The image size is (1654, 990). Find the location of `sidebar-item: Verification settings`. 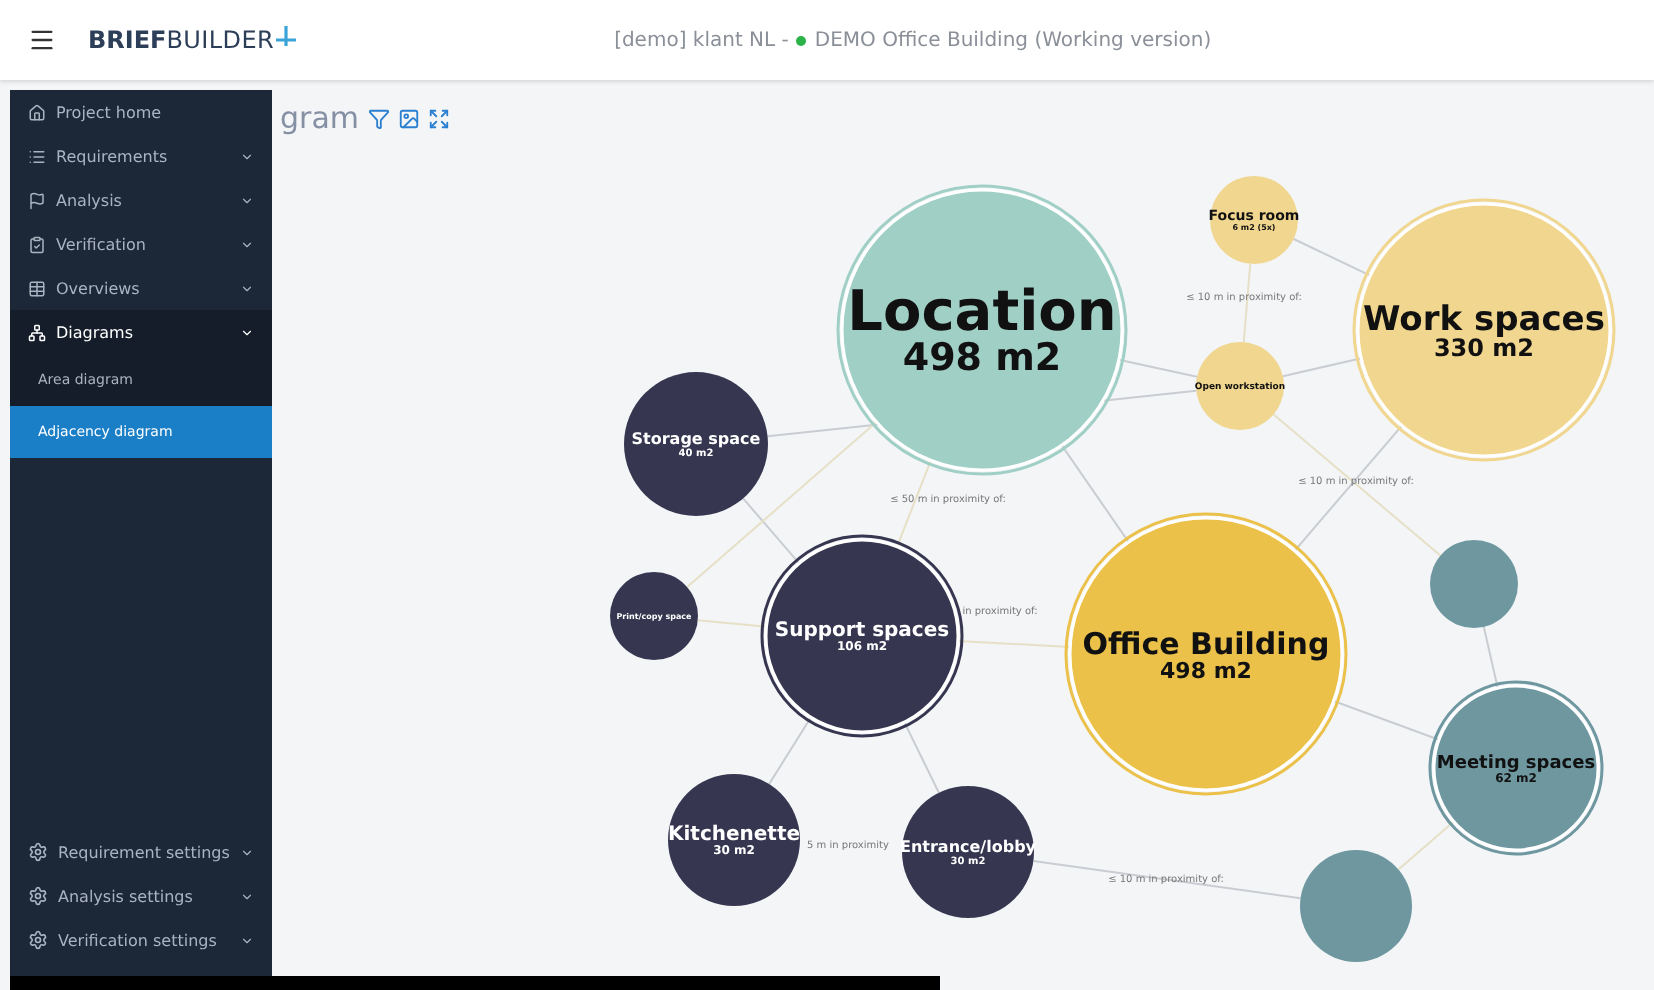

sidebar-item: Verification settings is located at coordinates (141, 940).